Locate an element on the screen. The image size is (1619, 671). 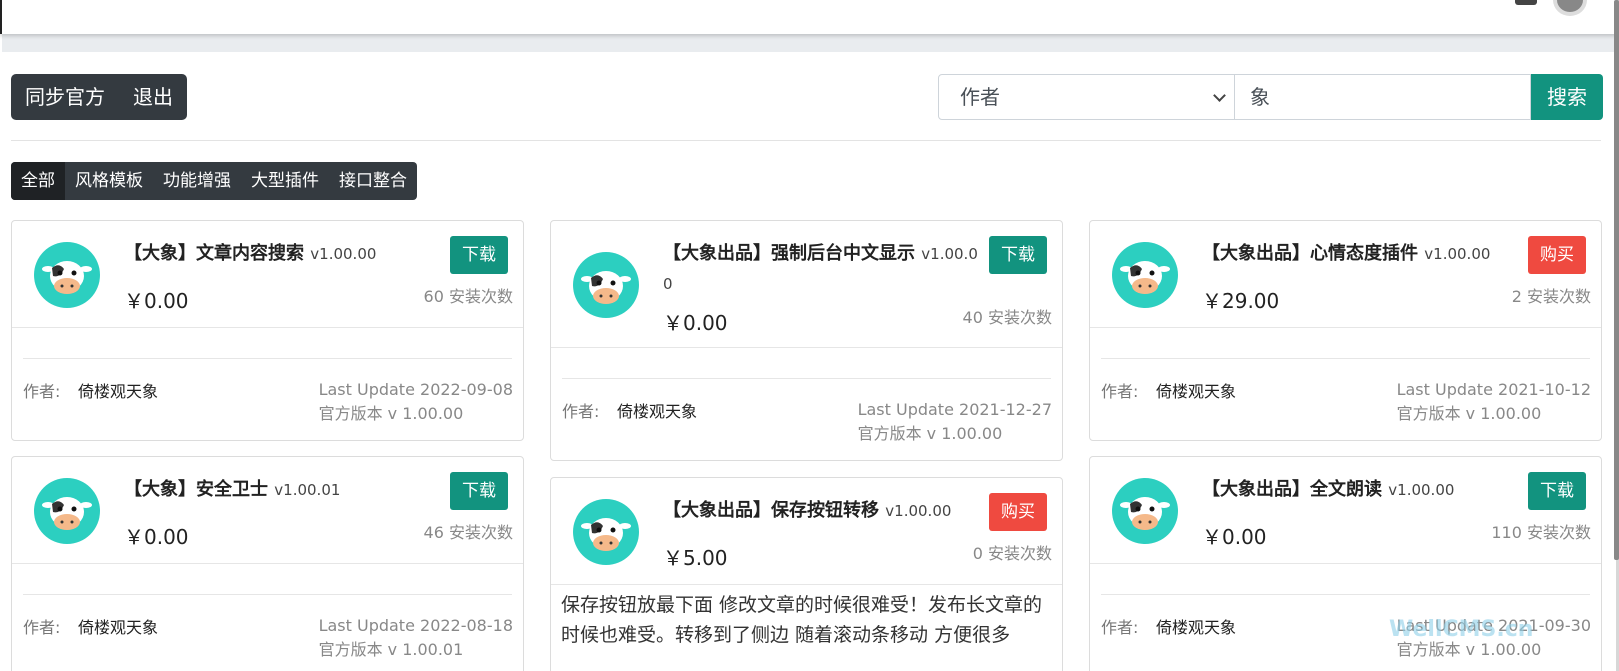
search-input: 象 is located at coordinates (1383, 97).